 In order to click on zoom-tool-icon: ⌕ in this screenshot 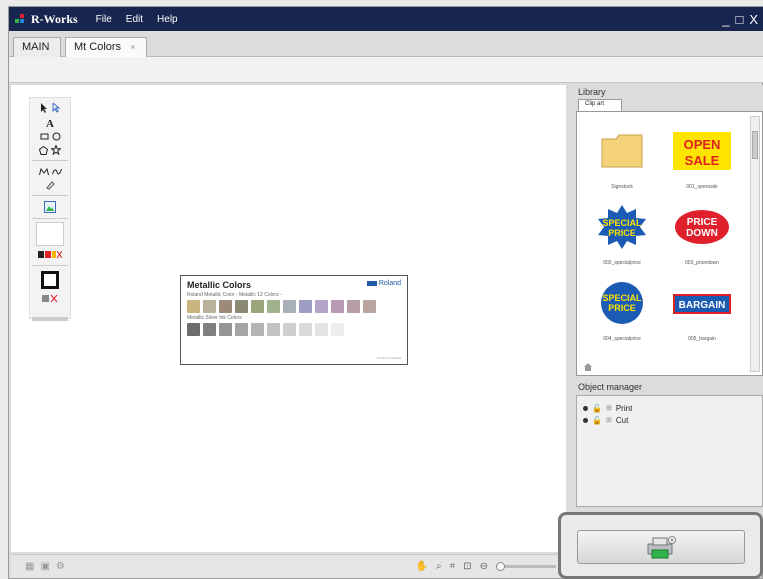, I will do `click(439, 566)`.